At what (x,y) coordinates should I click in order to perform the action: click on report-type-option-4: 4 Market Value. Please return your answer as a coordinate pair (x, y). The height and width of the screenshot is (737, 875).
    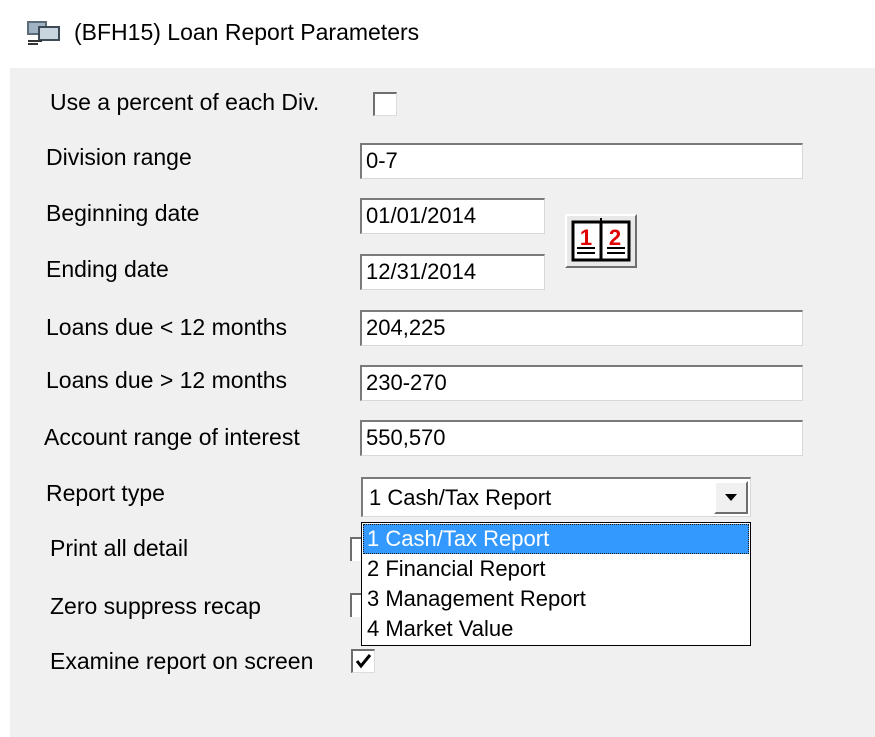
    Looking at the image, I should click on (556, 629).